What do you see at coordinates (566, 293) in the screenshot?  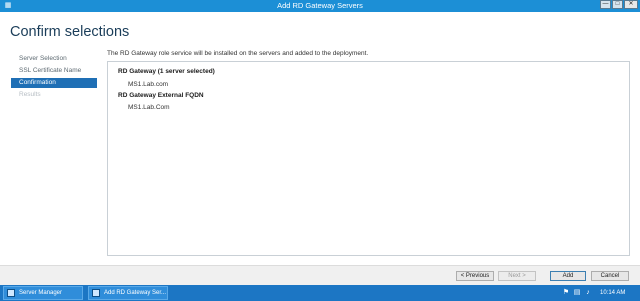 I see `flag-icon: ⚑` at bounding box center [566, 293].